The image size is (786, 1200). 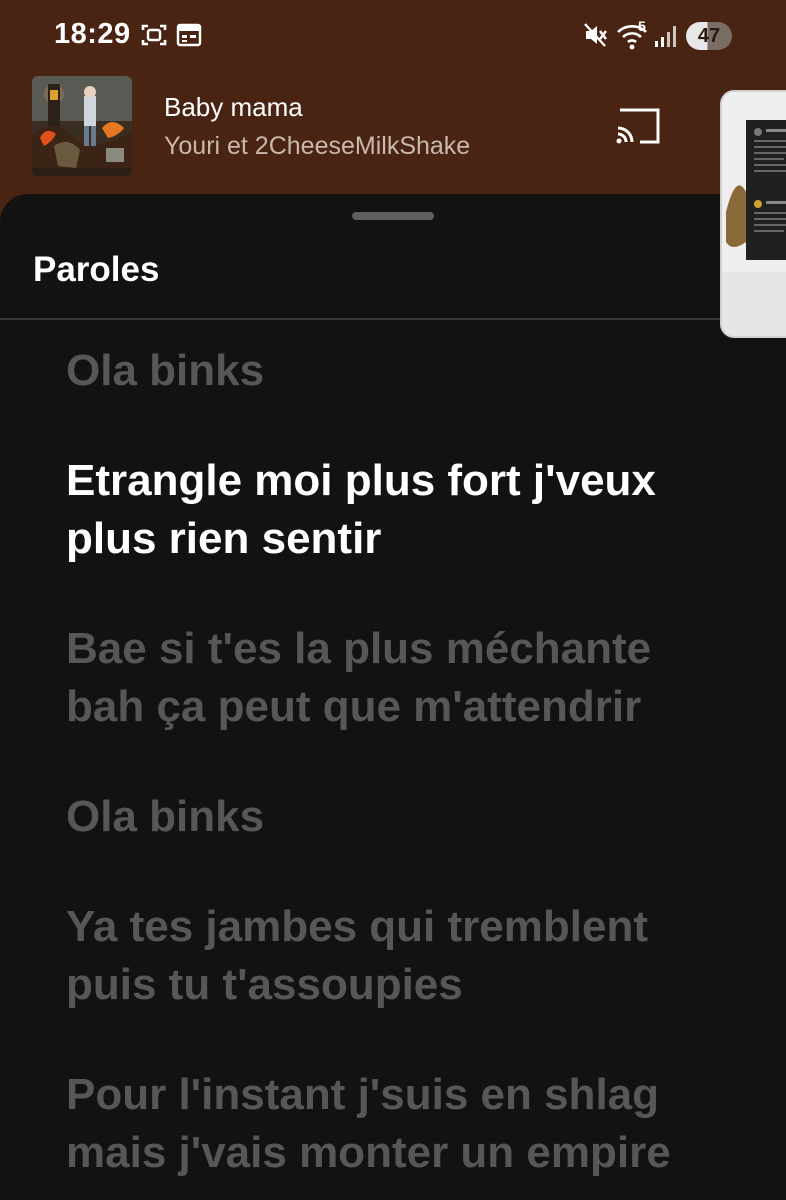 What do you see at coordinates (189, 35) in the screenshot?
I see `calendar-icon` at bounding box center [189, 35].